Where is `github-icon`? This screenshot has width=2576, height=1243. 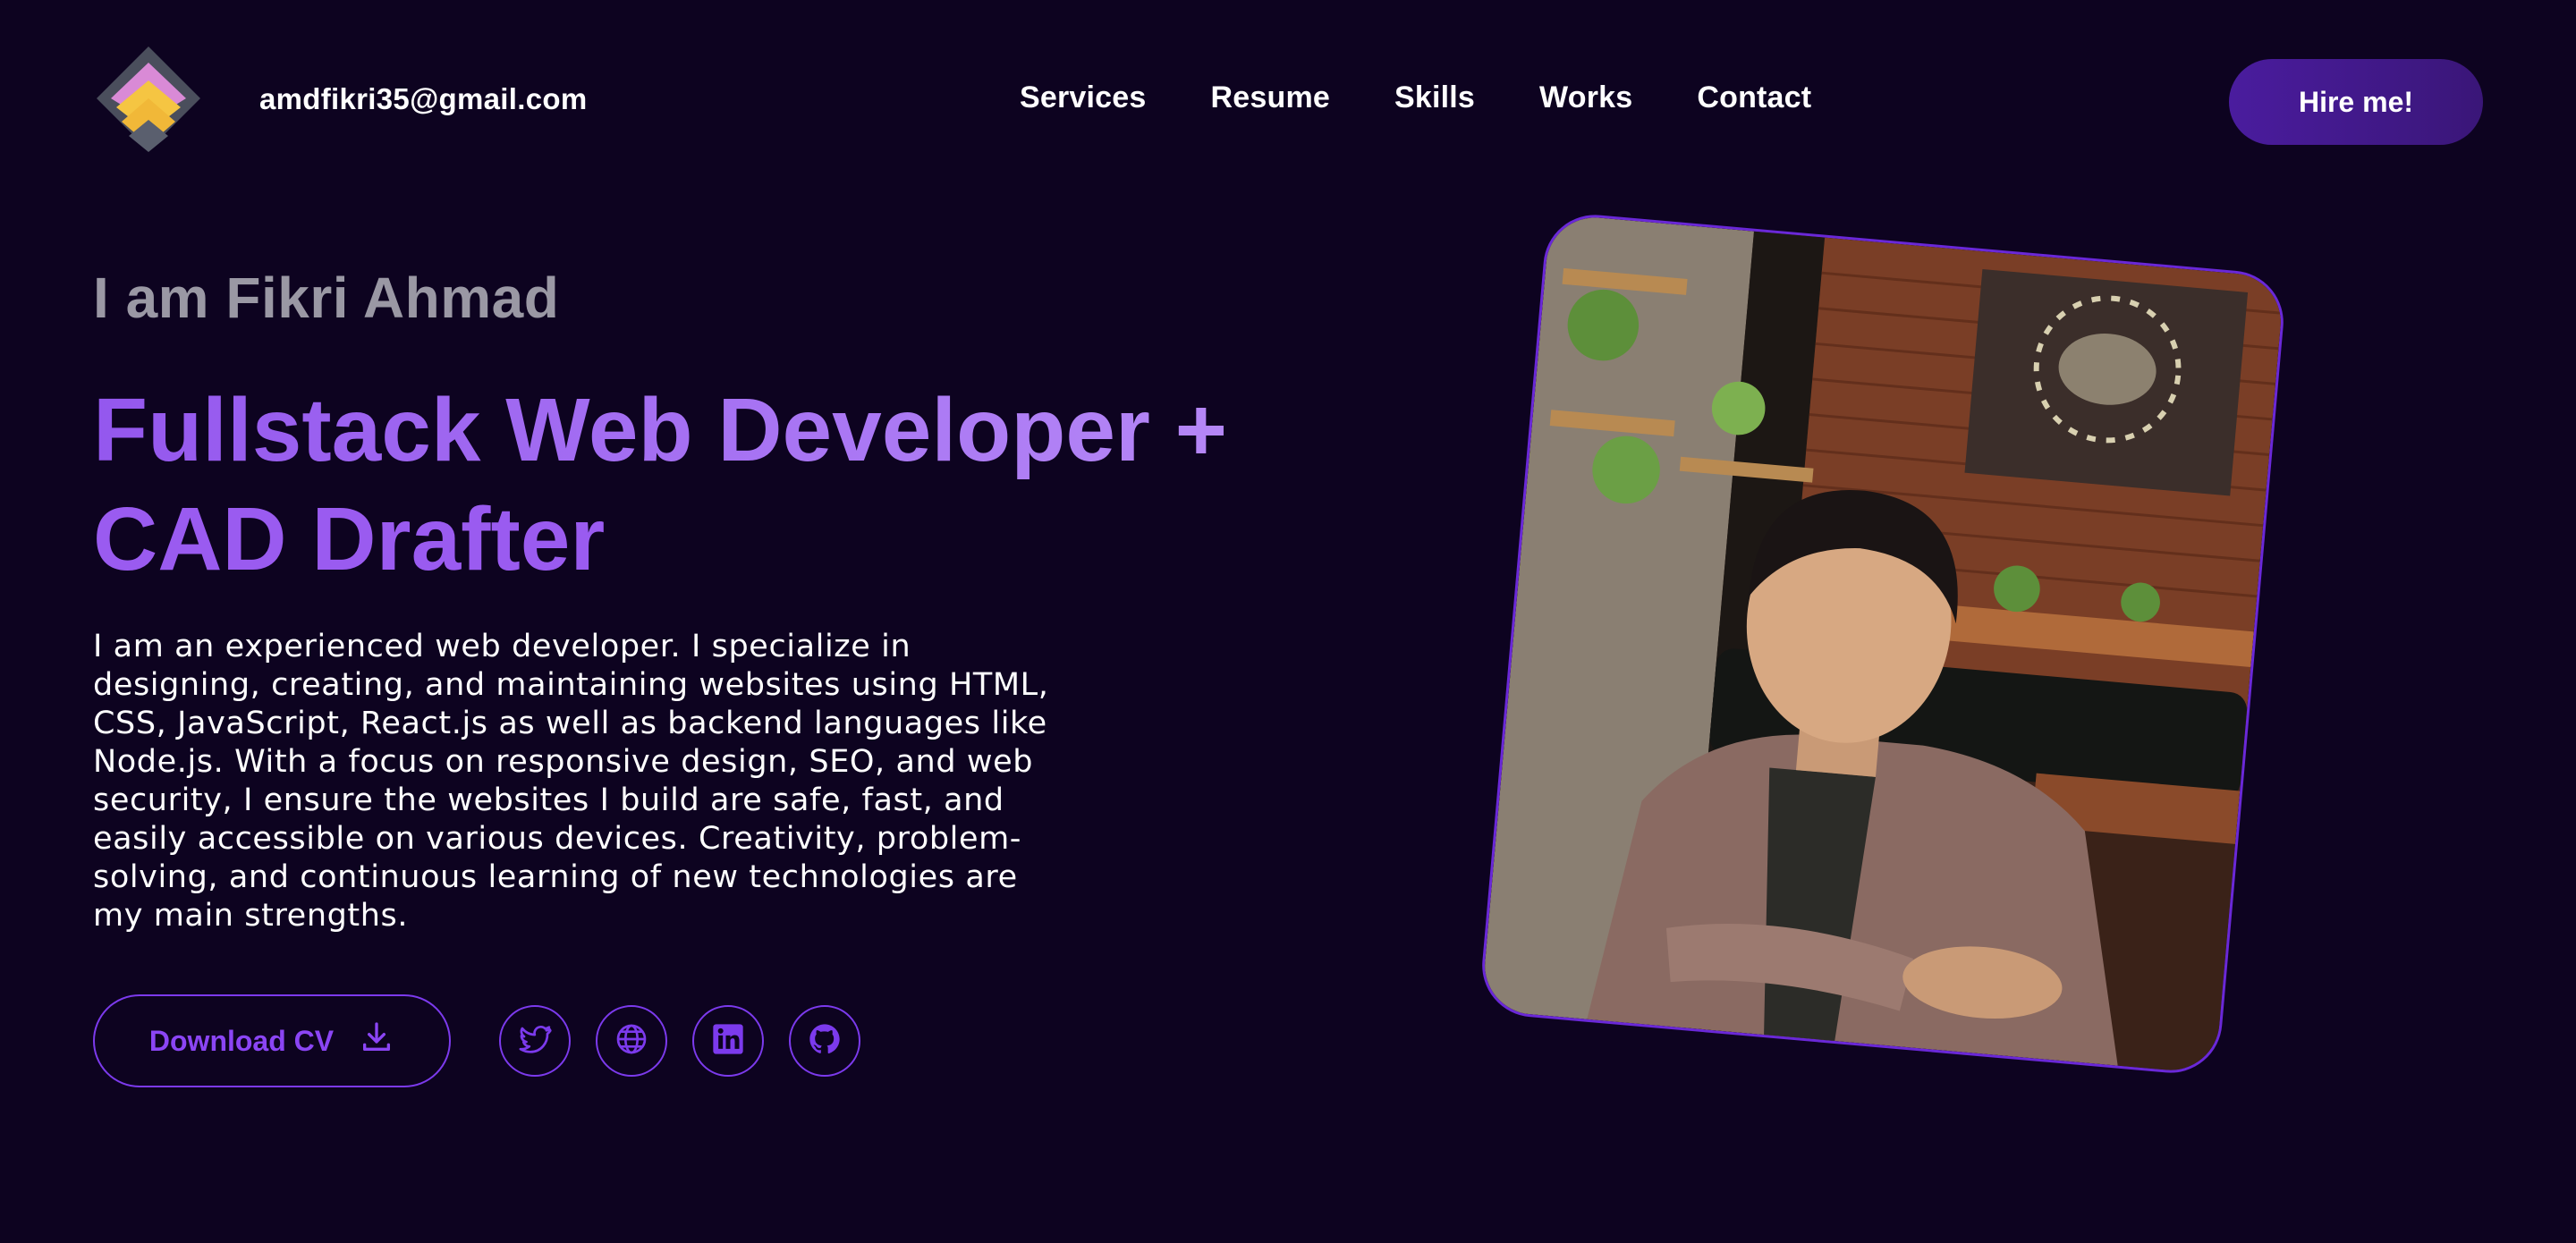 github-icon is located at coordinates (825, 1041).